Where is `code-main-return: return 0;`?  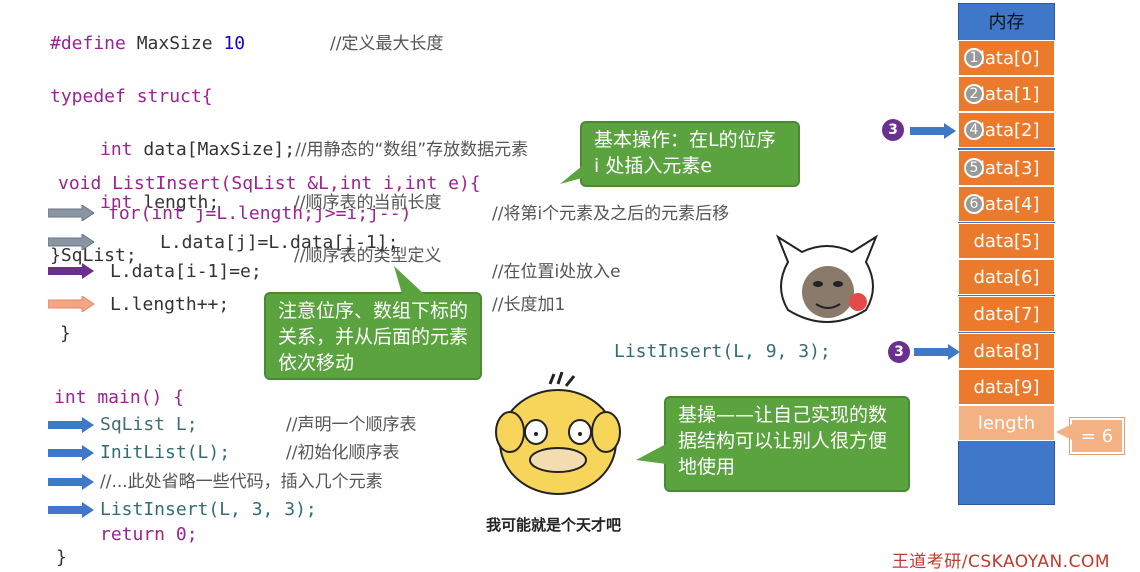 code-main-return: return 0; is located at coordinates (149, 534).